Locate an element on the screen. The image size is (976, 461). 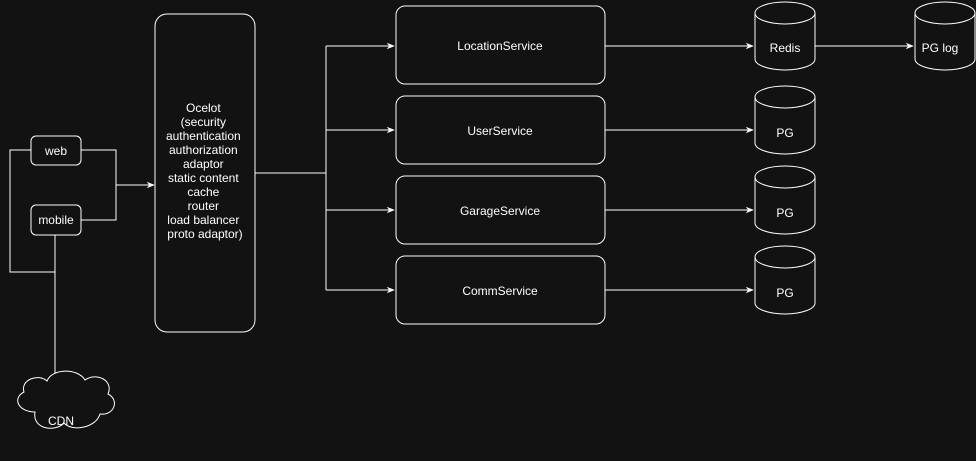
cdn-label: CDN is located at coordinates (61, 421).